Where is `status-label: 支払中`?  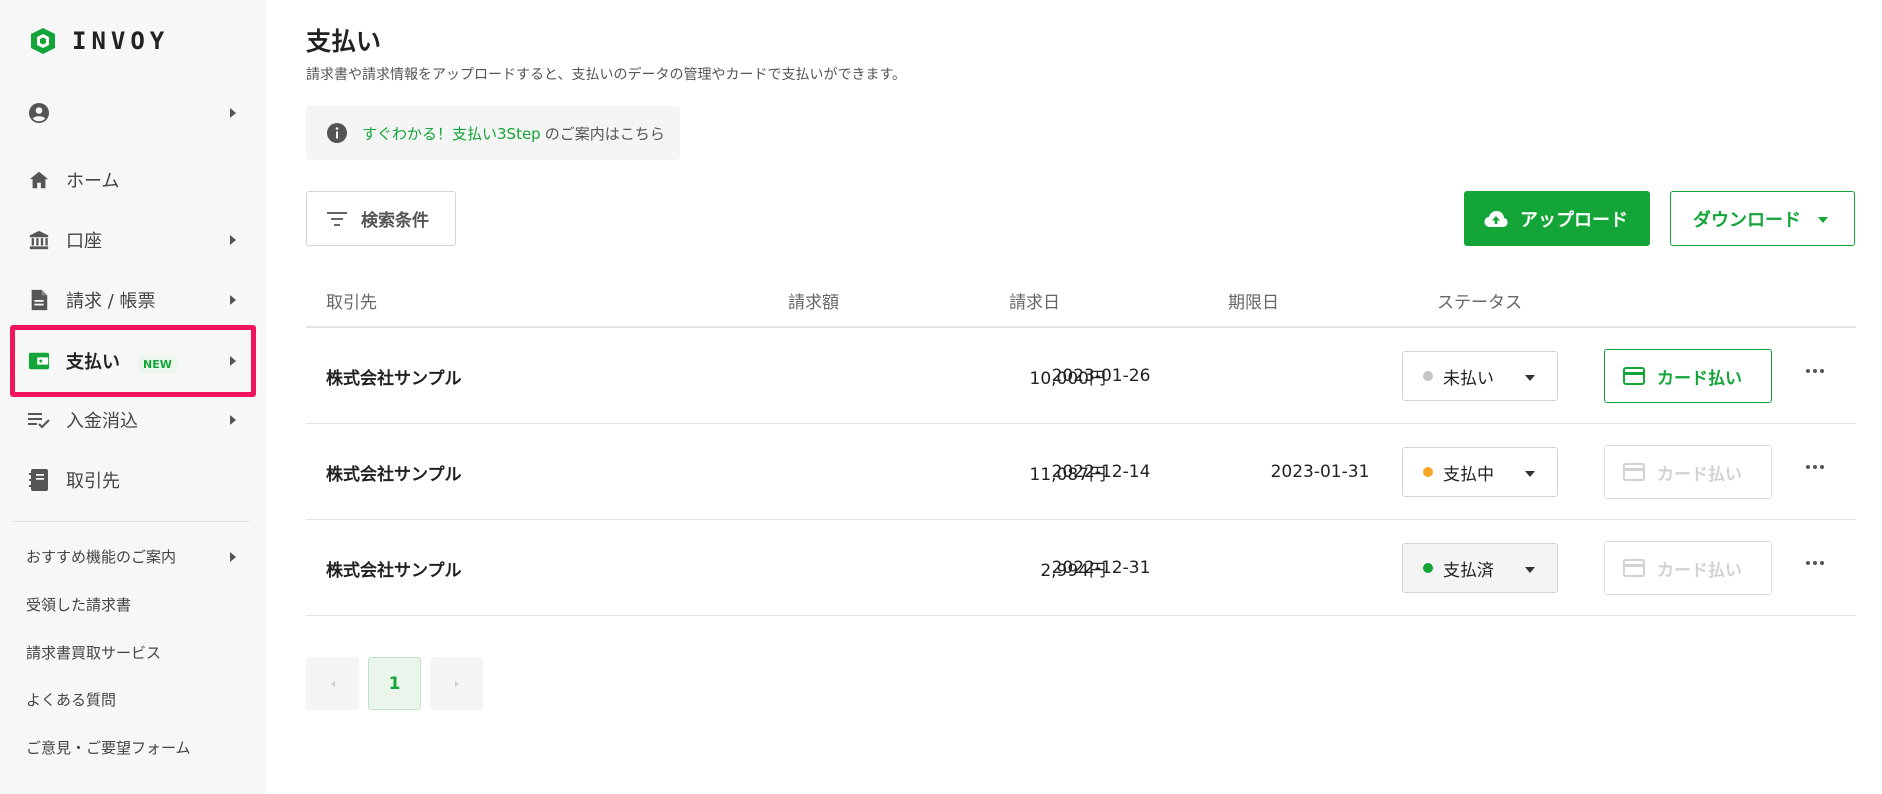
status-label: 支払中 is located at coordinates (1468, 474).